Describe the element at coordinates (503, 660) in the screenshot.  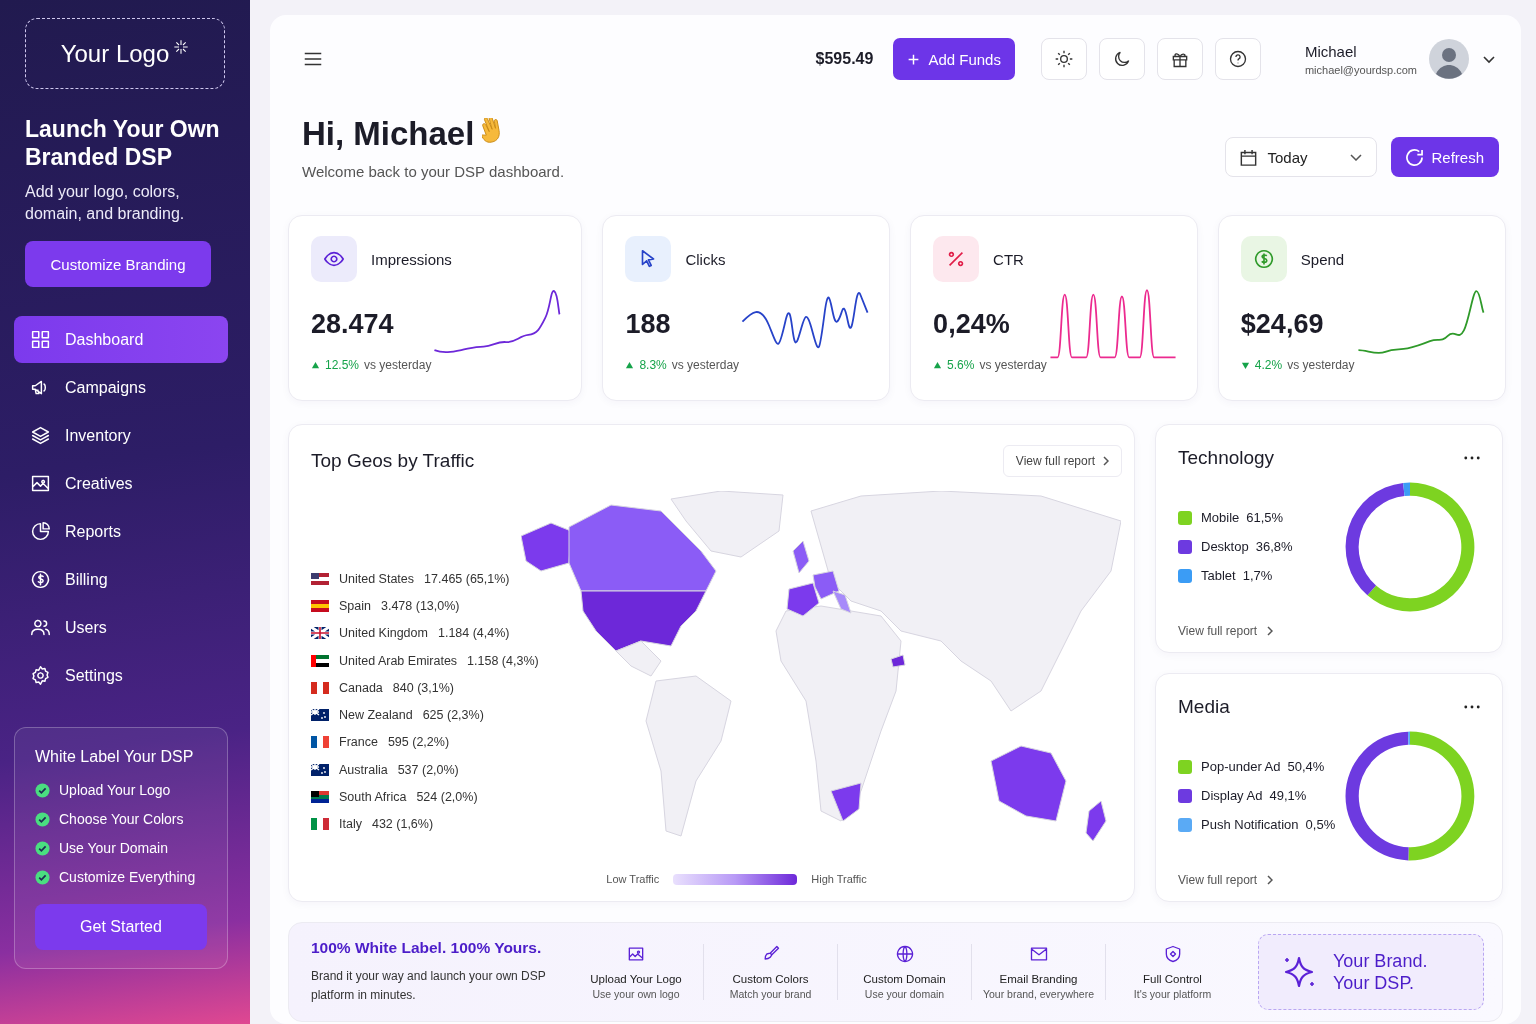
I see `country-traffic: 1.158 (4,3%)` at that location.